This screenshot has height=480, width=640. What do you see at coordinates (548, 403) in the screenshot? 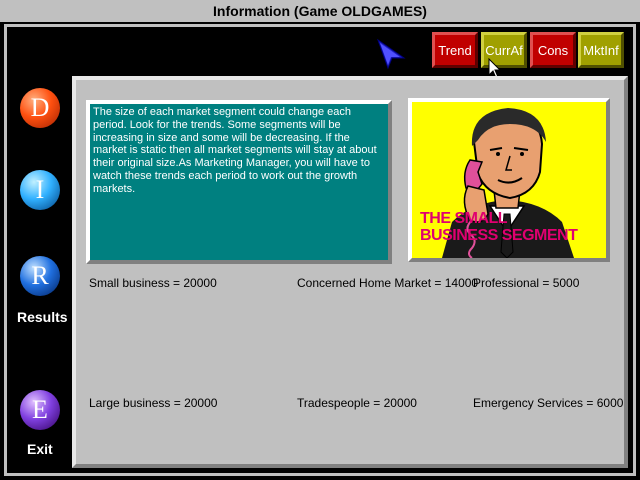
I see `emergency-services-value: Emergency Services = 6000` at bounding box center [548, 403].